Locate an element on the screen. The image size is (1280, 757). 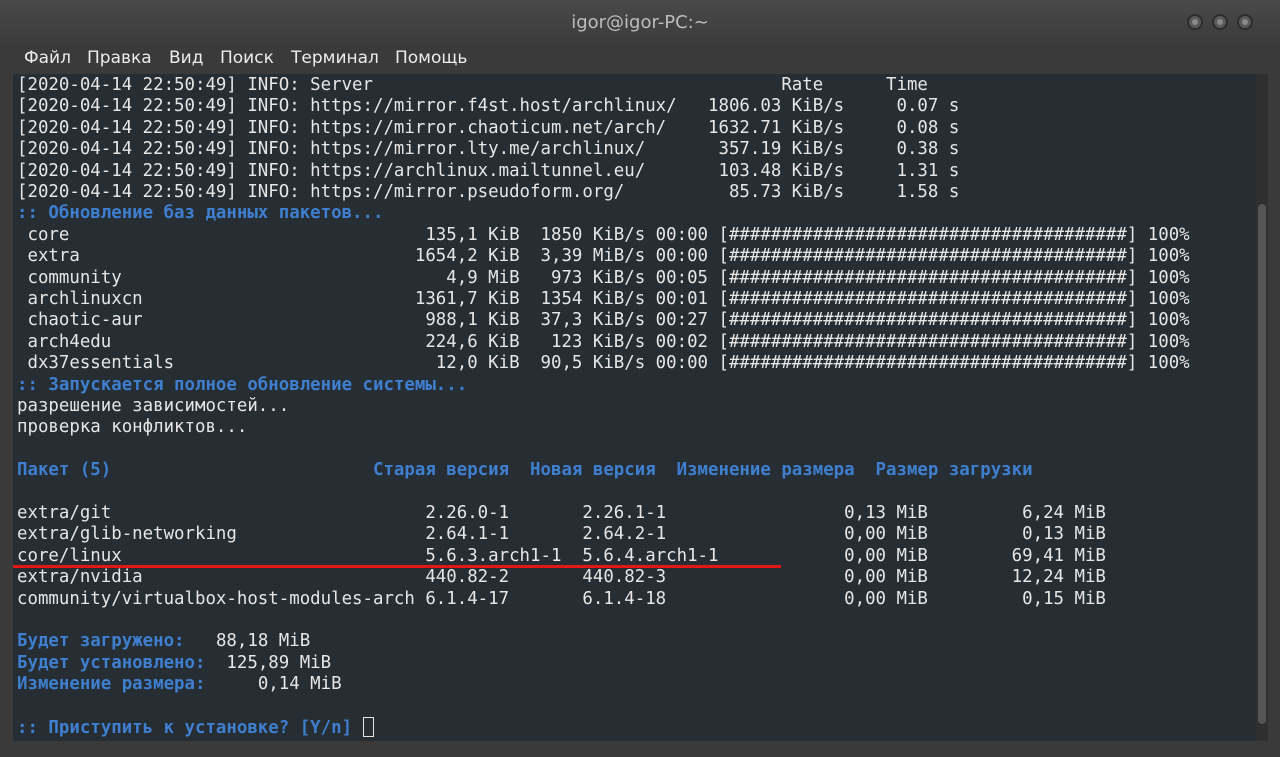
menu-search: Поиск is located at coordinates (247, 58).